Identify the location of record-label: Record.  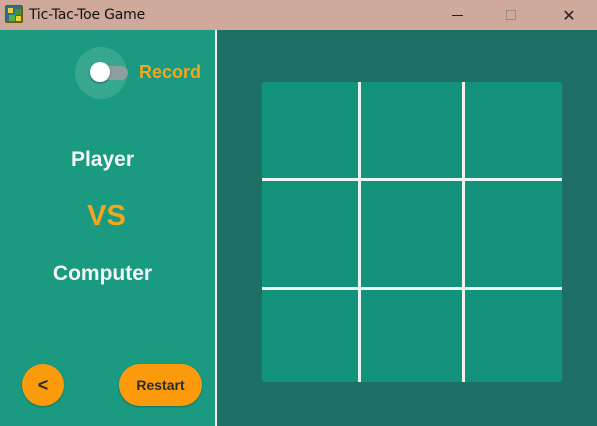
(170, 72).